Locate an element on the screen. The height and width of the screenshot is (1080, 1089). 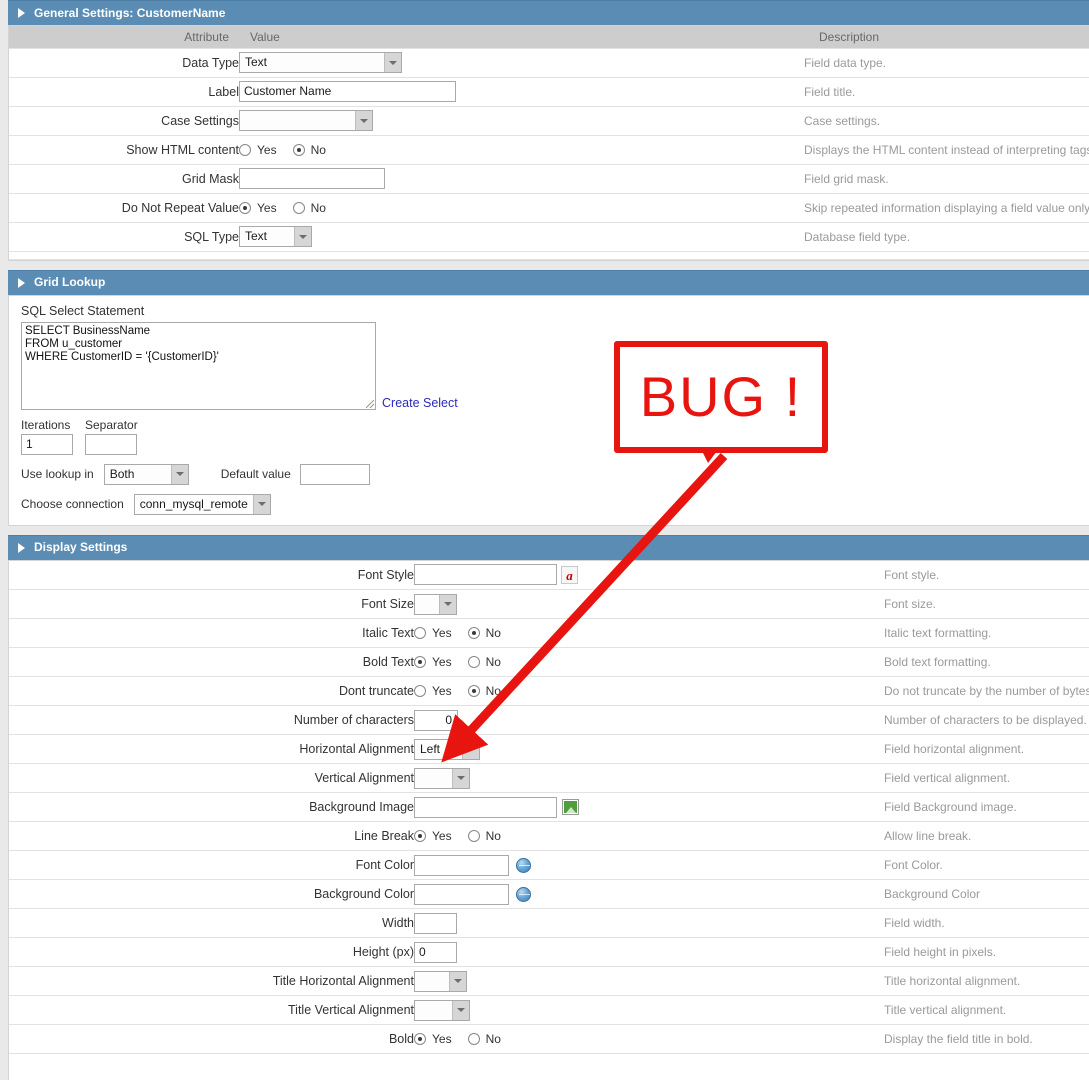
table-row: Background Image Field Background image. is located at coordinates (549, 807).